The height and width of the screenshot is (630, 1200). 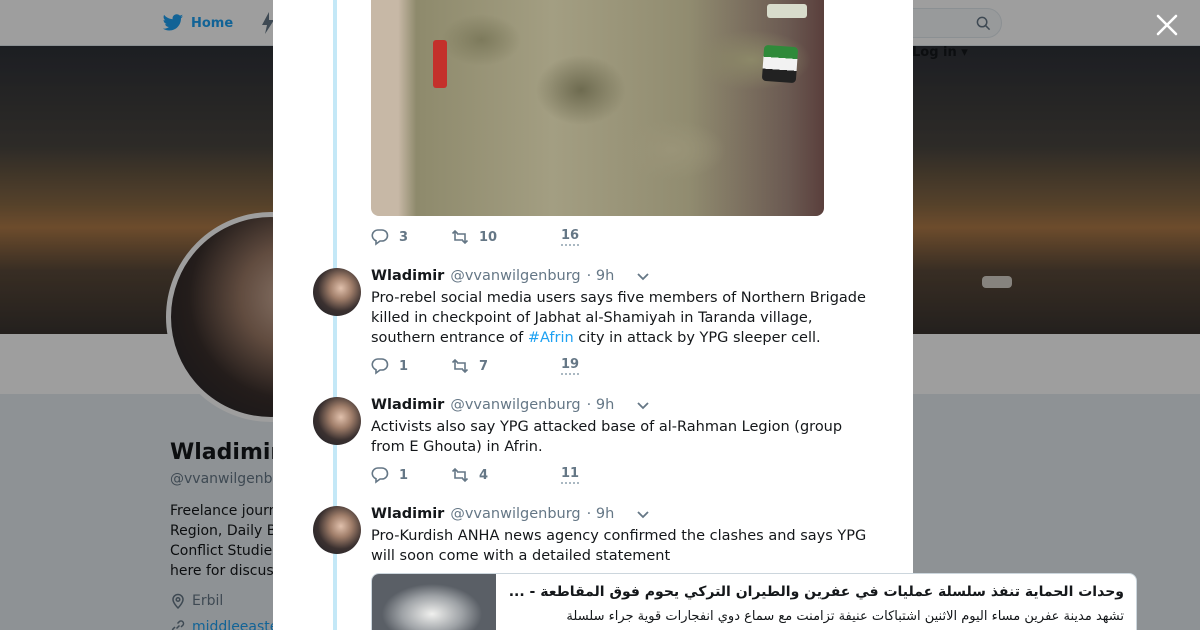 I want to click on link-card-thumbnail, so click(x=434, y=602).